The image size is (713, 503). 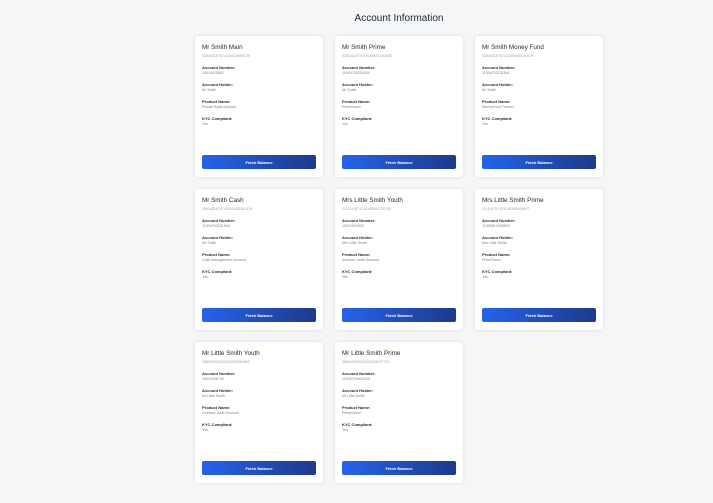 What do you see at coordinates (399, 70) in the screenshot?
I see `account-number-field: Account Number: 11004703231500` at bounding box center [399, 70].